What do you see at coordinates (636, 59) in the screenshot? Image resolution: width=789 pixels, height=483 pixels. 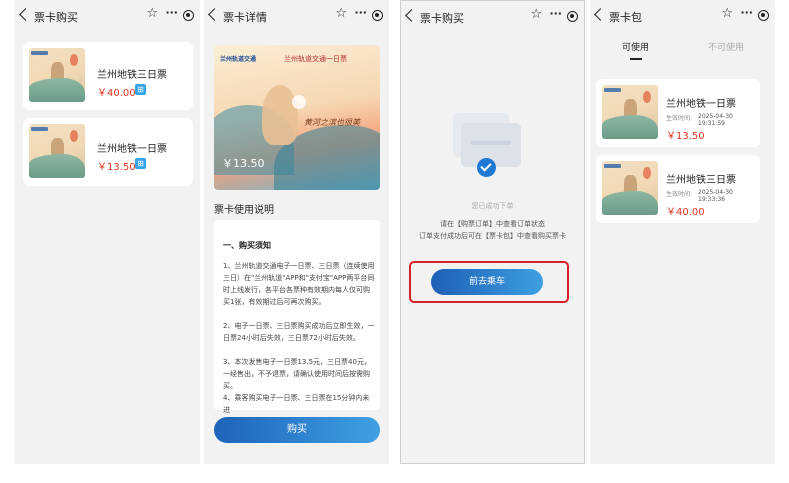 I see `active-tab-indicator` at bounding box center [636, 59].